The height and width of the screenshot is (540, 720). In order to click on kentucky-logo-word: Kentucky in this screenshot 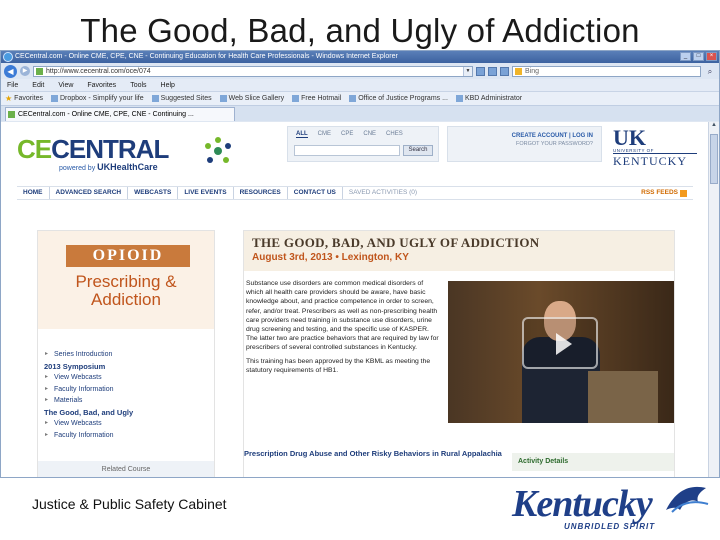, I will do `click(582, 504)`.